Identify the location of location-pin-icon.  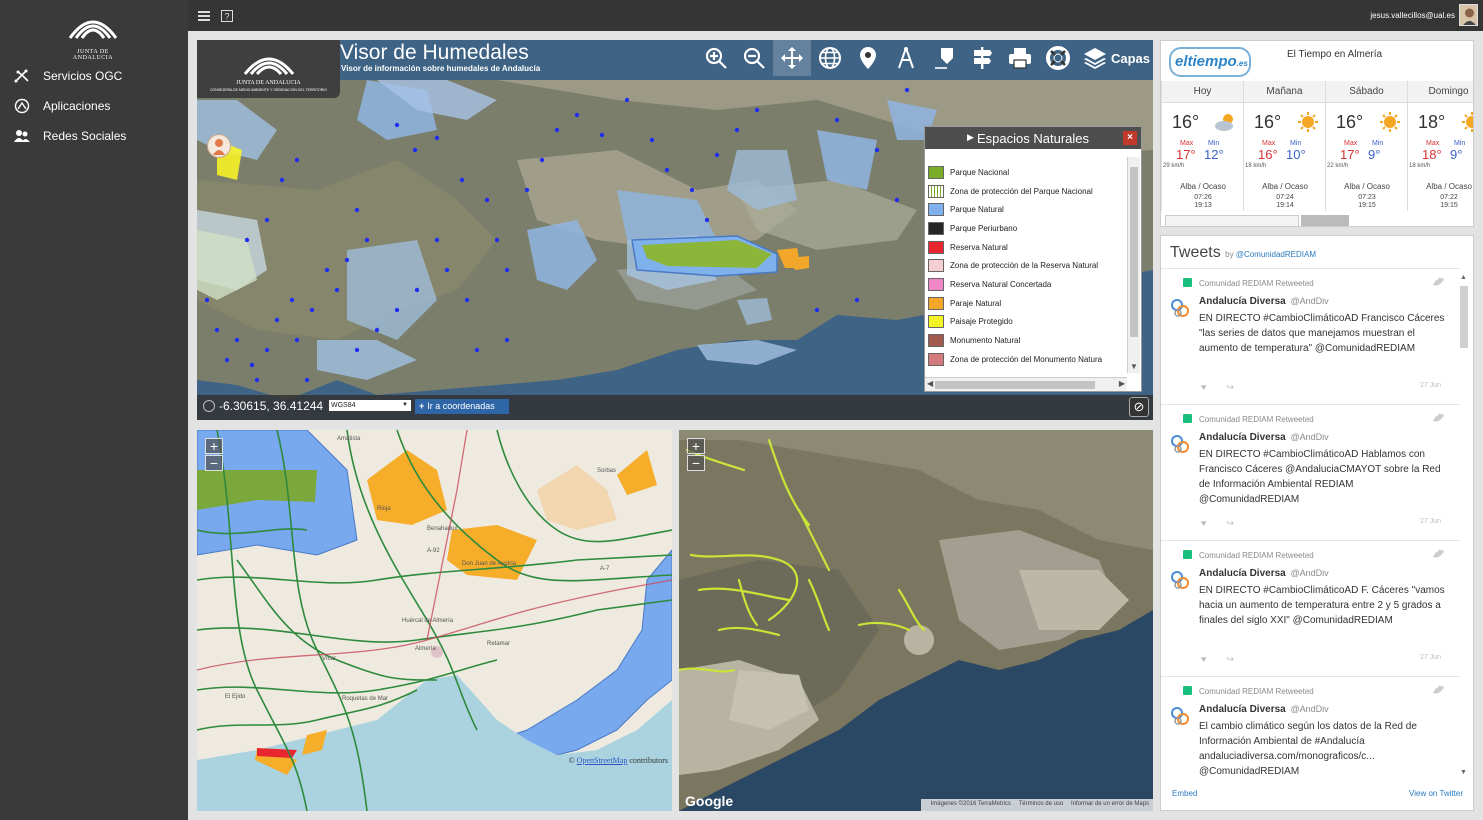
(868, 58).